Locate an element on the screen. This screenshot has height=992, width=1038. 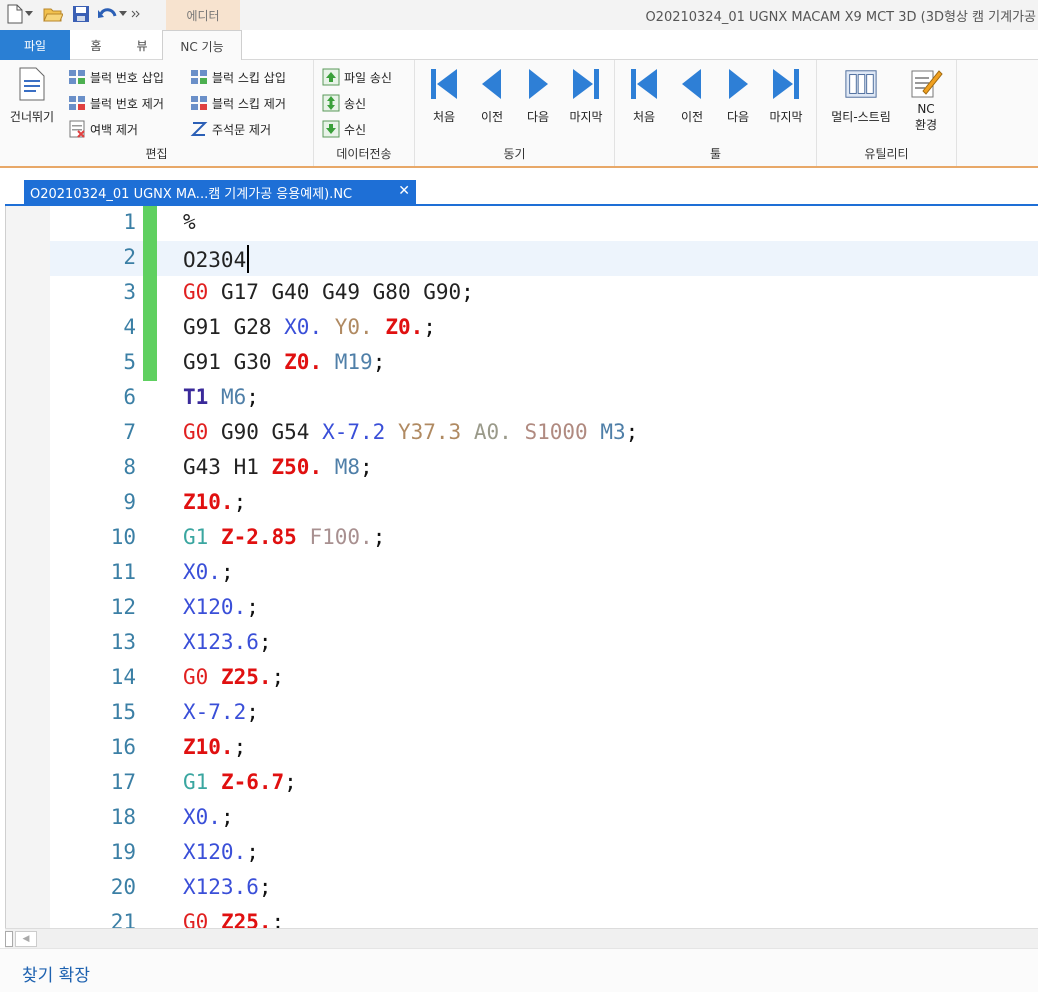
line-number: 21 is located at coordinates (123, 919).